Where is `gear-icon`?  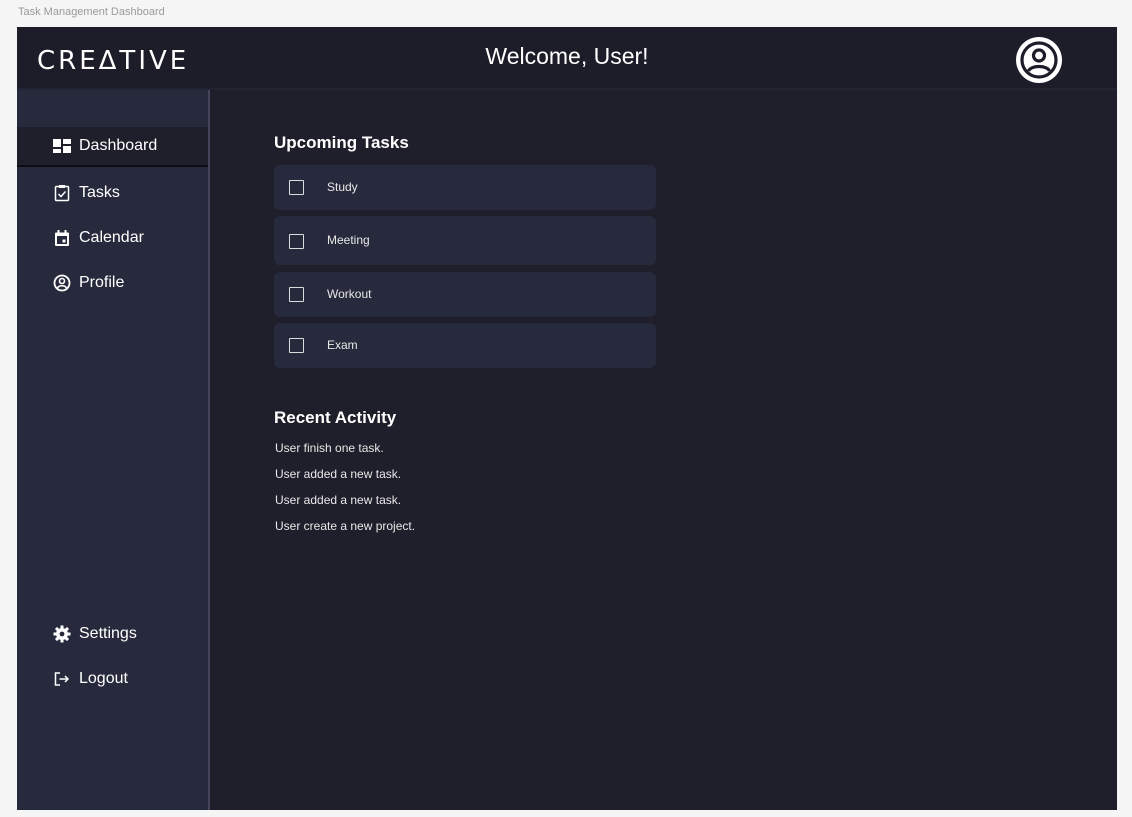 gear-icon is located at coordinates (62, 634).